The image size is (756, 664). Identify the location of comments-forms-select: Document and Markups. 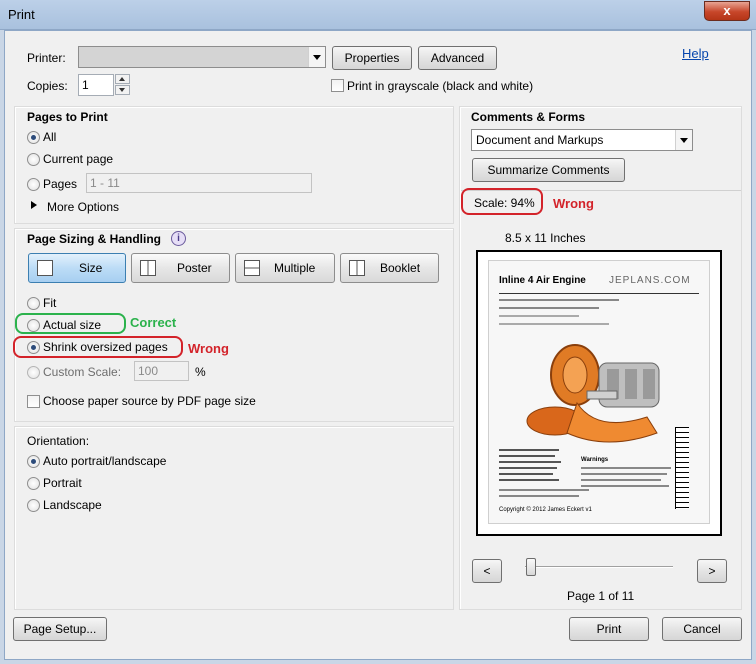
(582, 140).